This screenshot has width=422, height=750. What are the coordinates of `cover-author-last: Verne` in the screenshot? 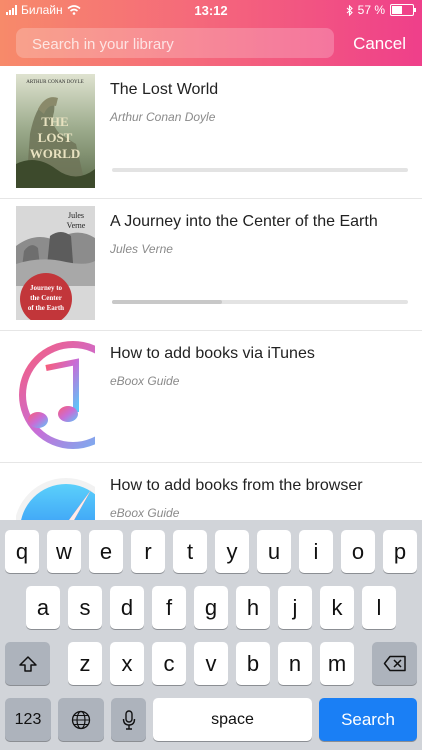 It's located at (76, 225).